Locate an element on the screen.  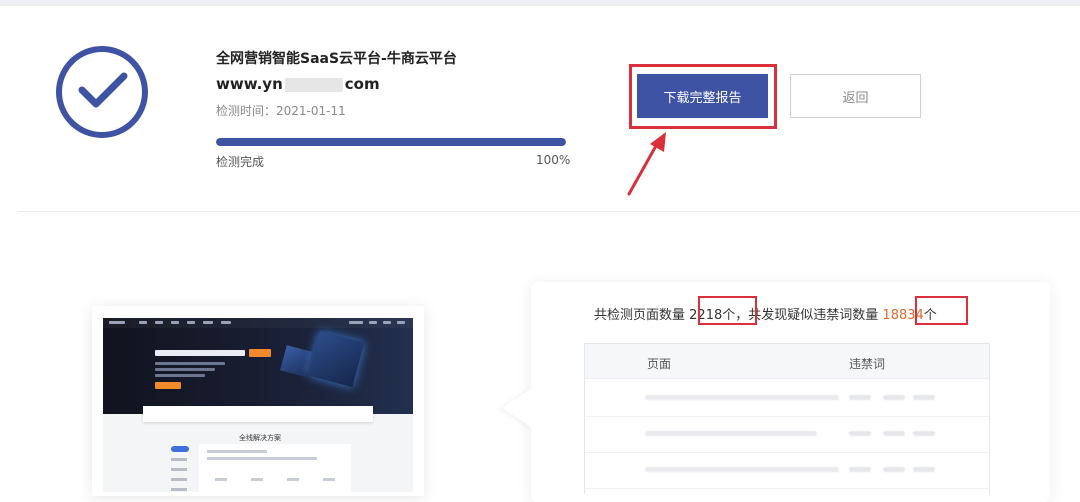
progress-percent: 100% is located at coordinates (553, 160).